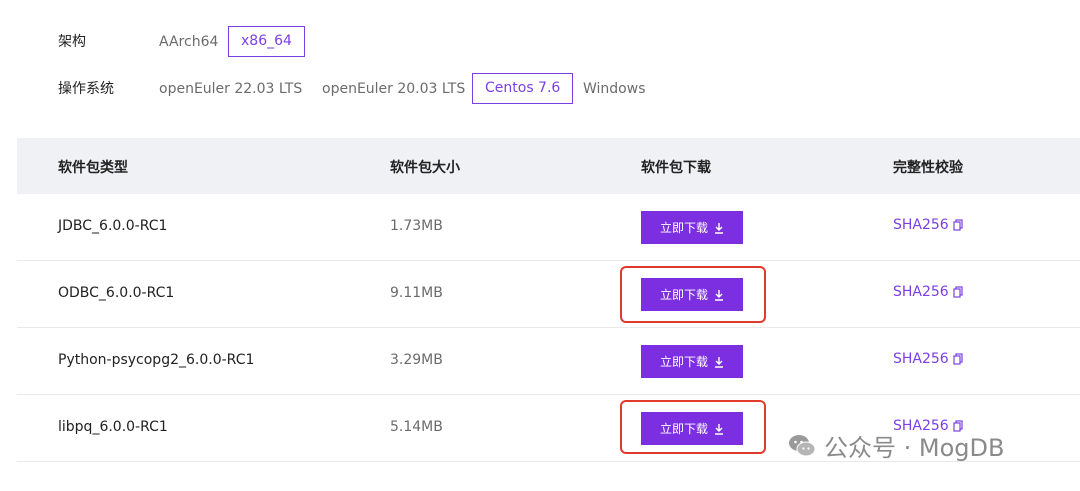  What do you see at coordinates (113, 226) in the screenshot?
I see `package-name: JDBC_6.0.0-RC1` at bounding box center [113, 226].